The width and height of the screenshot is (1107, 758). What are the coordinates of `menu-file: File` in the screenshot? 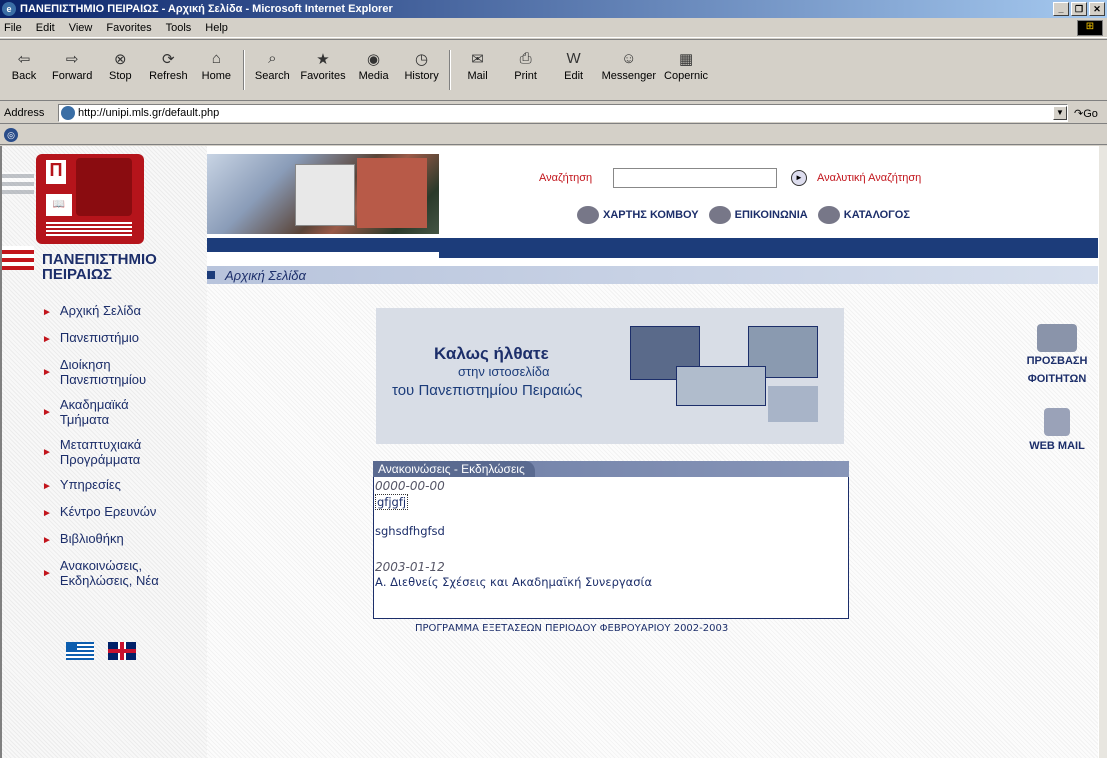 It's located at (13, 28).